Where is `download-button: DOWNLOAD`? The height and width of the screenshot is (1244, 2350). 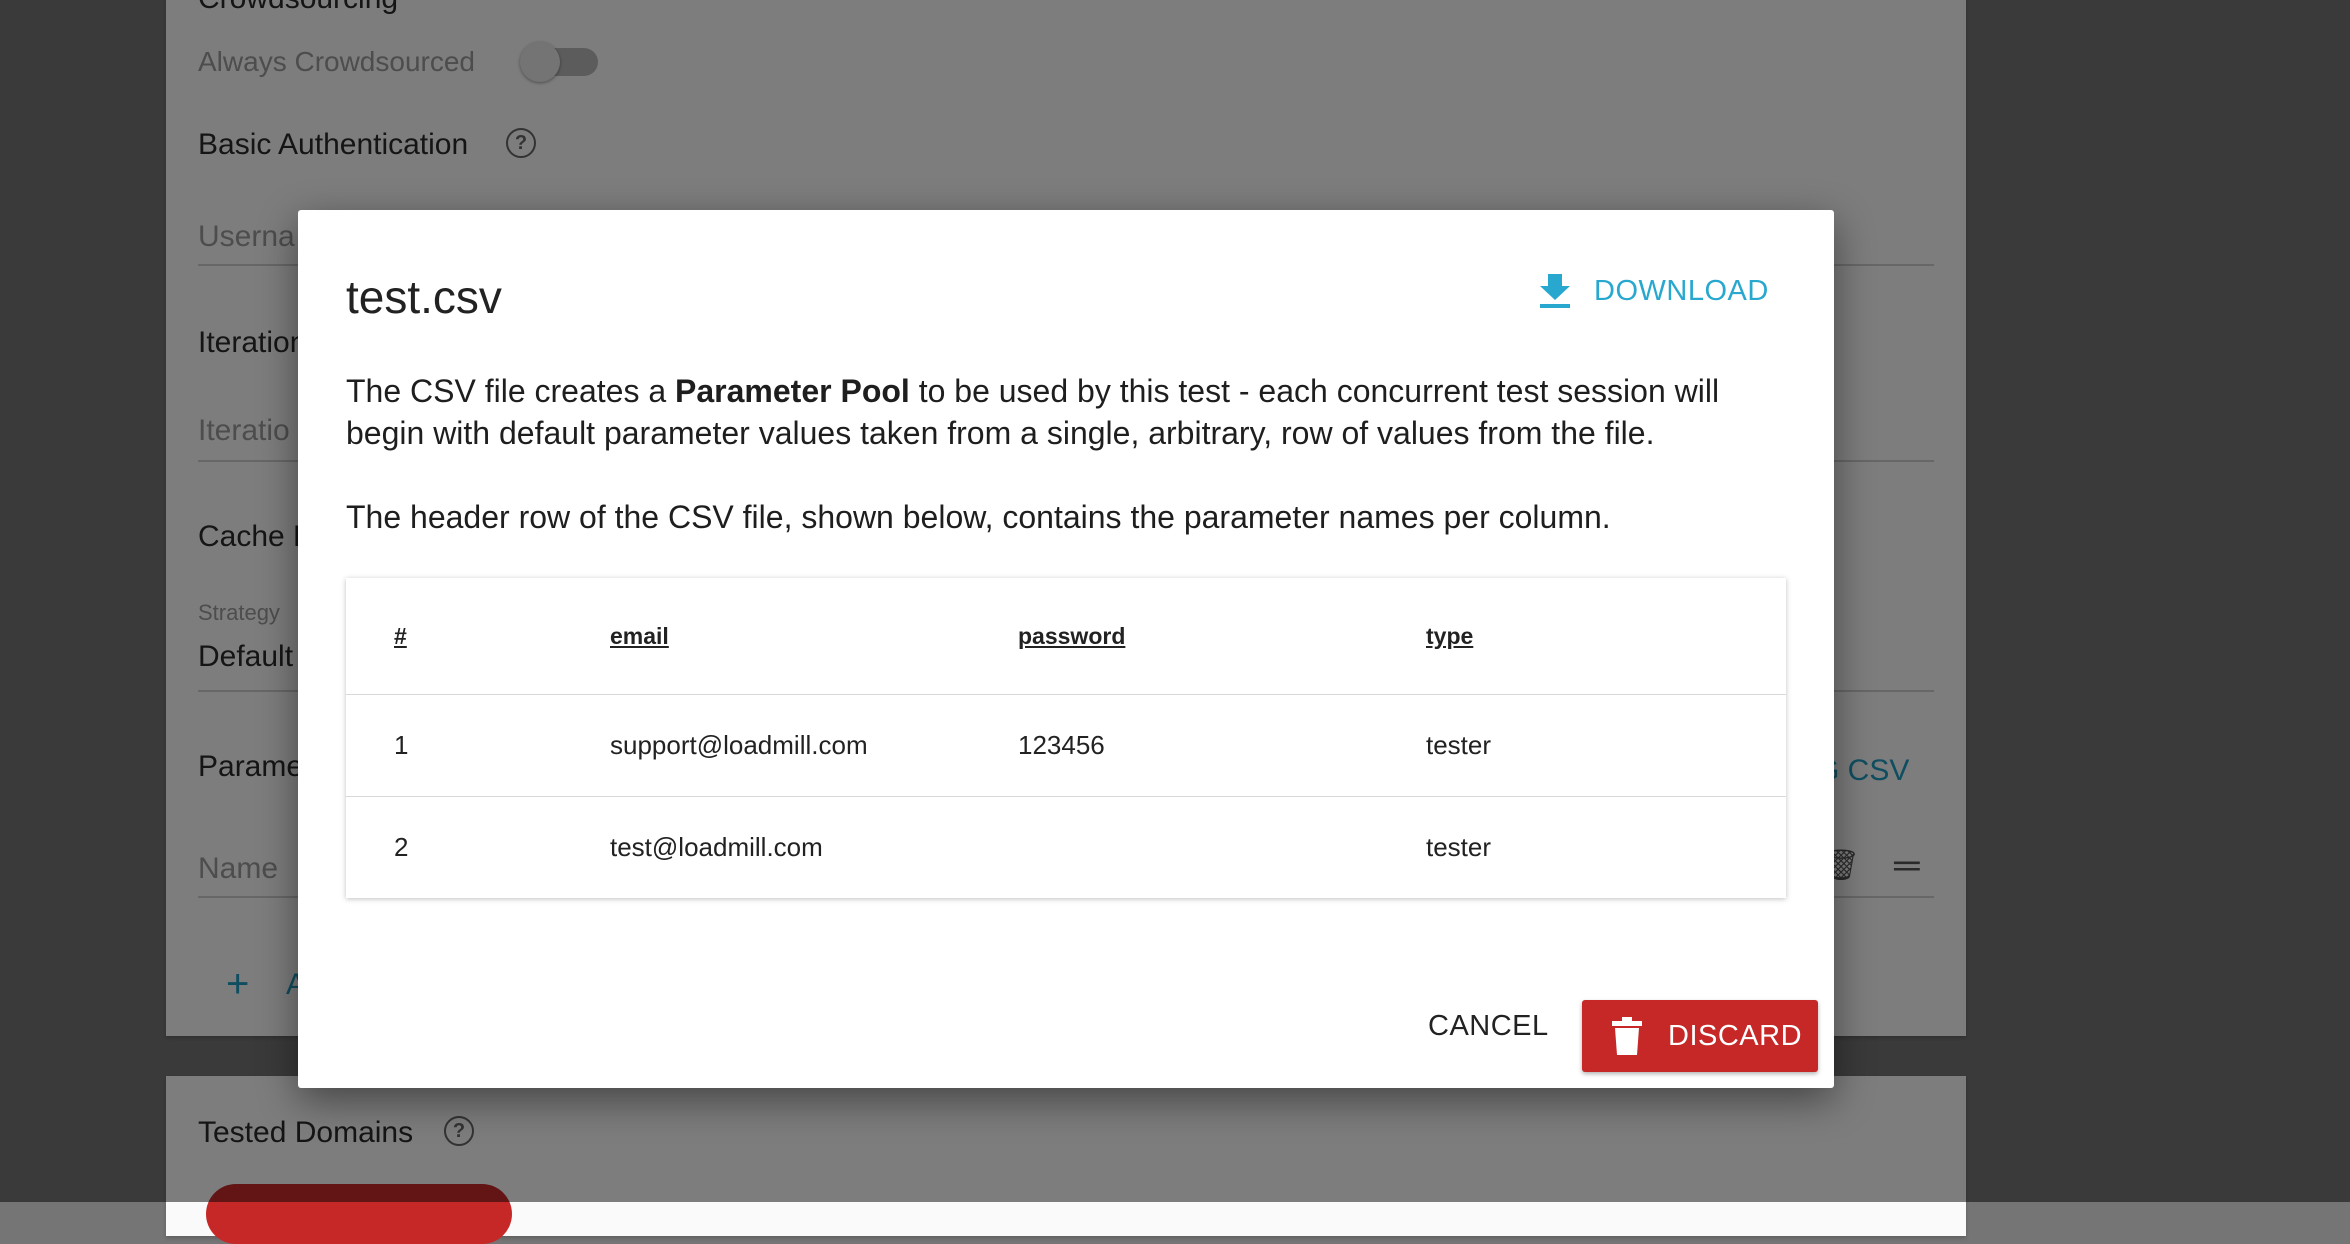 download-button: DOWNLOAD is located at coordinates (1653, 291).